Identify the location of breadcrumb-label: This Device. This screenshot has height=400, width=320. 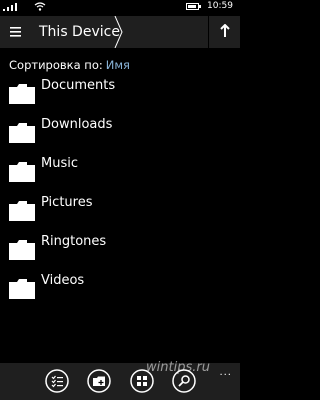
(79, 32).